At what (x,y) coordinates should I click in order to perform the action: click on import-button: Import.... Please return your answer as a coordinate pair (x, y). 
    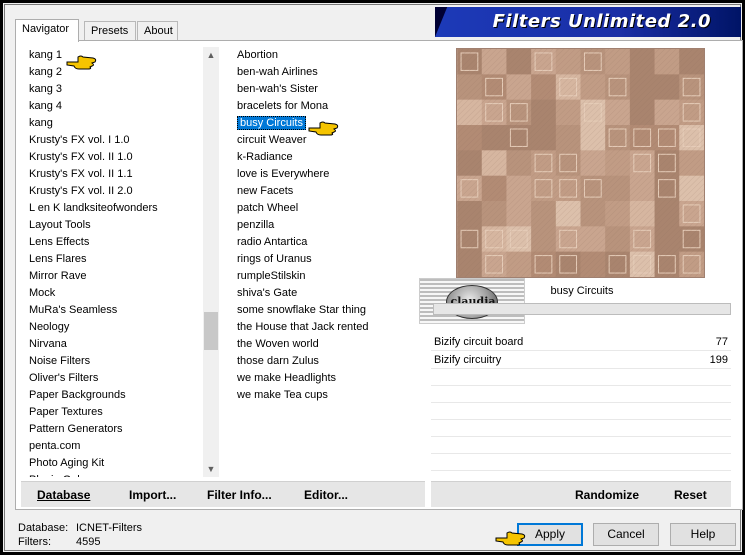
    Looking at the image, I should click on (152, 495).